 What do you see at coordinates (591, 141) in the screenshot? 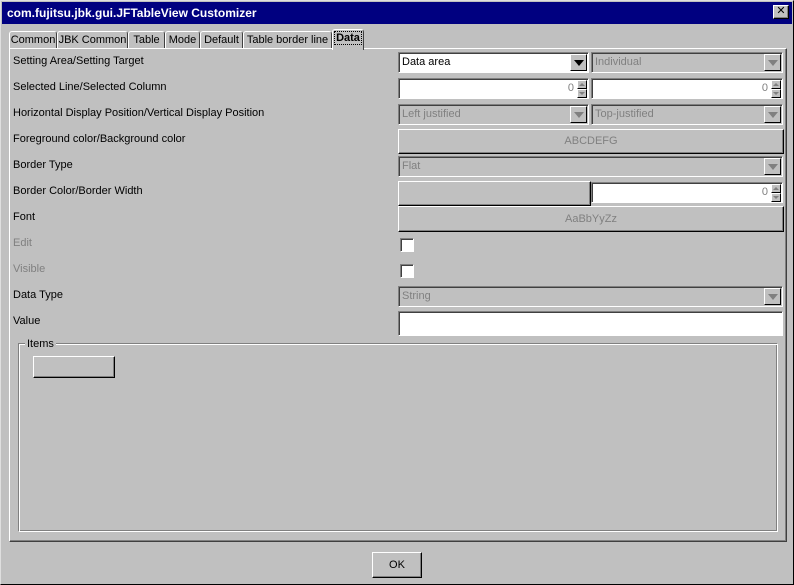
I see `color-picker-button: ABCDEFG` at bounding box center [591, 141].